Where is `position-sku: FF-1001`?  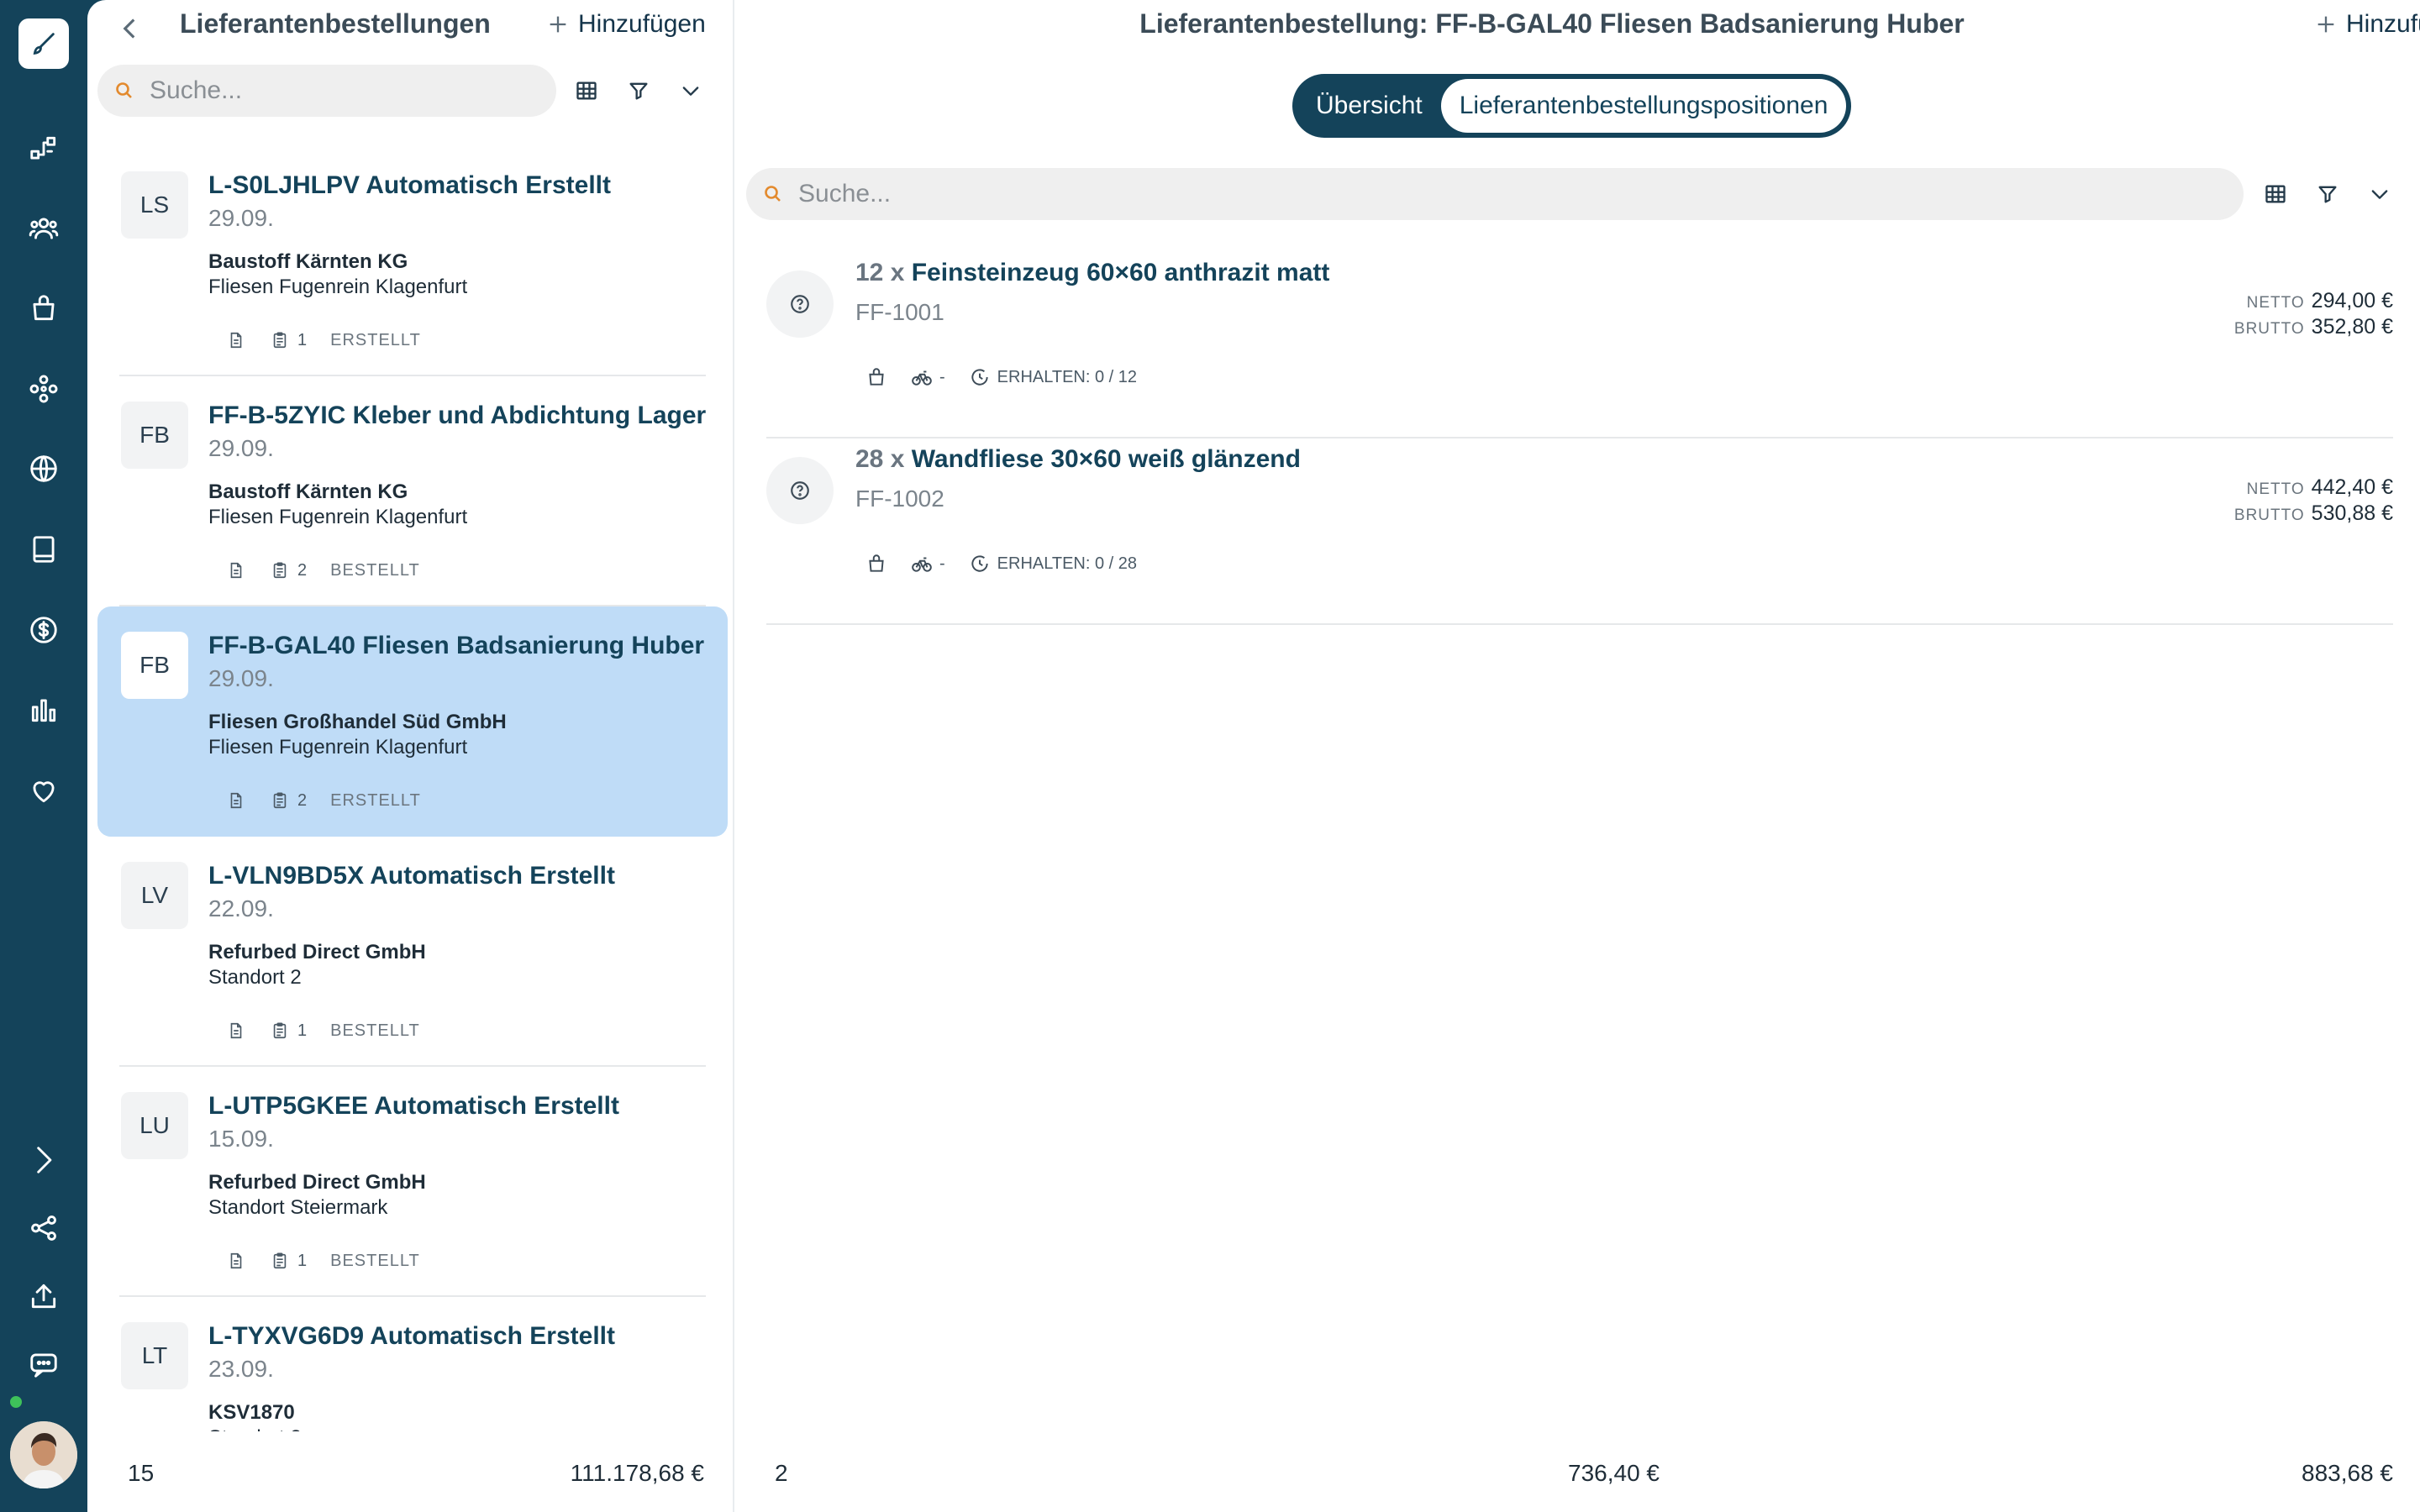
position-sku: FF-1001 is located at coordinates (900, 312).